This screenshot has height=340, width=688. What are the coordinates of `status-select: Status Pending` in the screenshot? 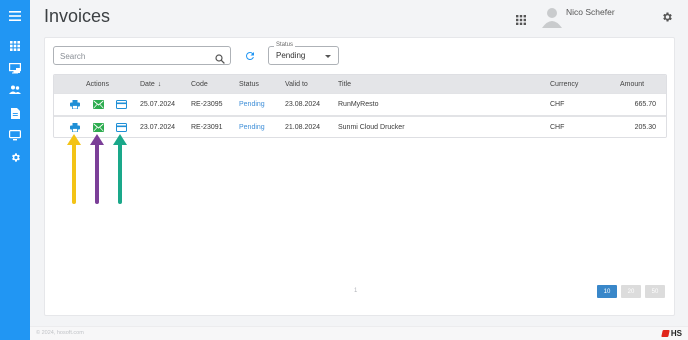 It's located at (303, 53).